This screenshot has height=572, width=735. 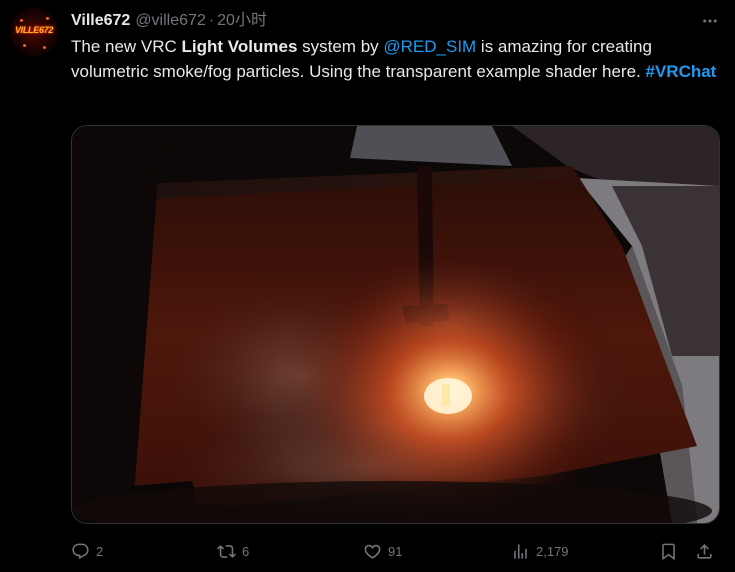 I want to click on tweet-text-segment: The new VRC, so click(x=126, y=46).